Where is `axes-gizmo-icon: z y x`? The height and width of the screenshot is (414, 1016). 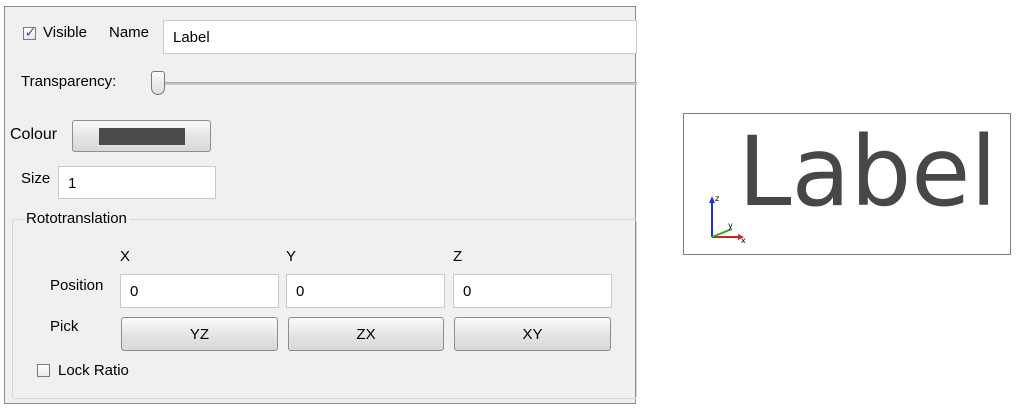
axes-gizmo-icon: z y x is located at coordinates (727, 219).